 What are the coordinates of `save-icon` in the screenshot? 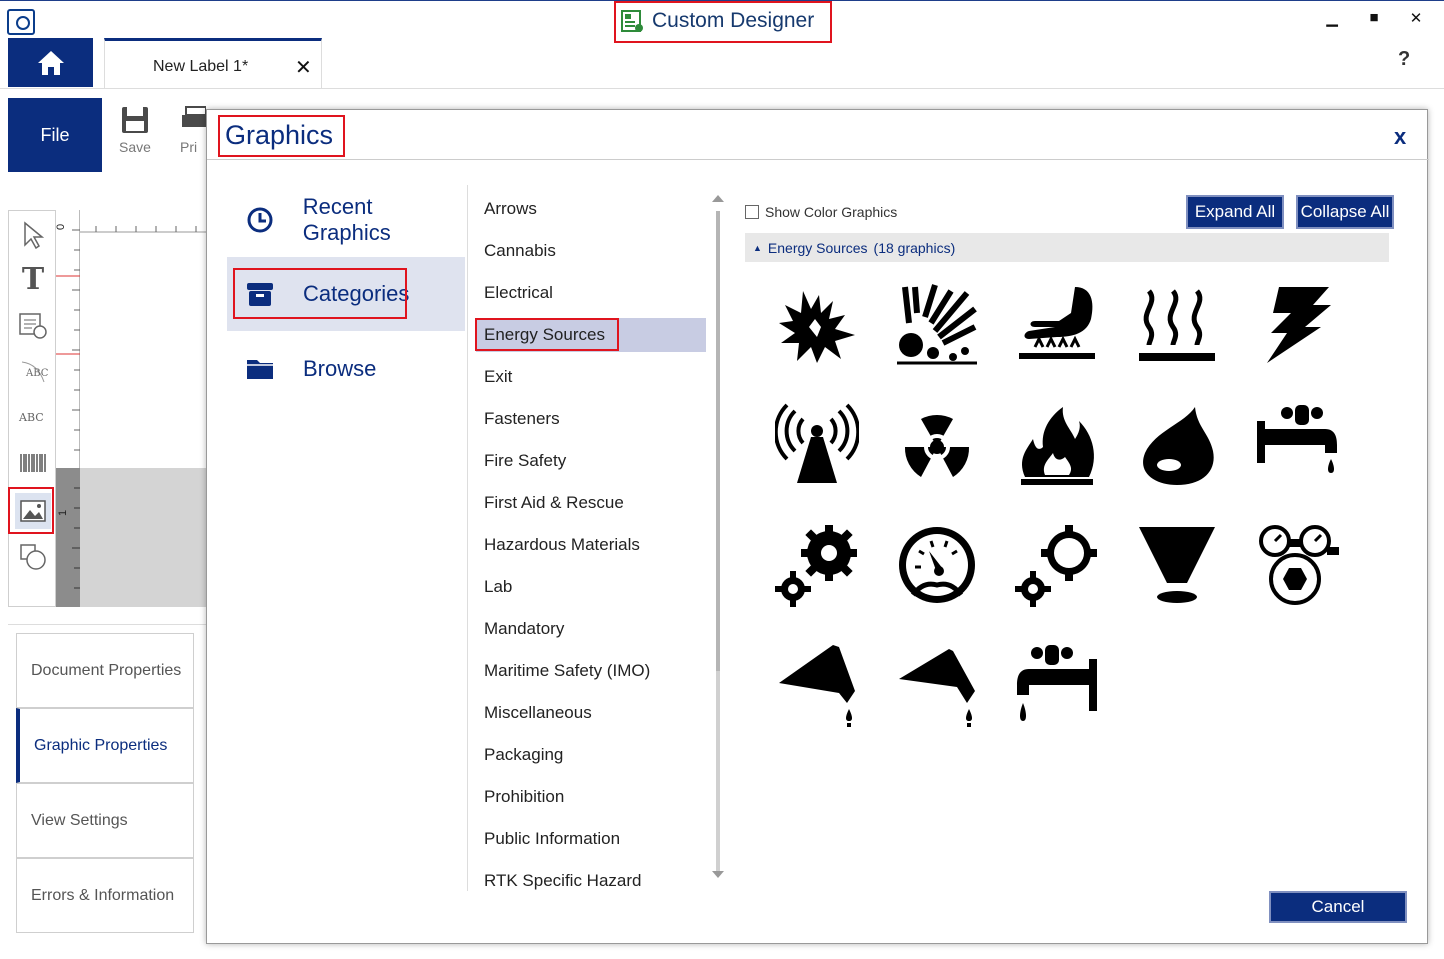 It's located at (135, 120).